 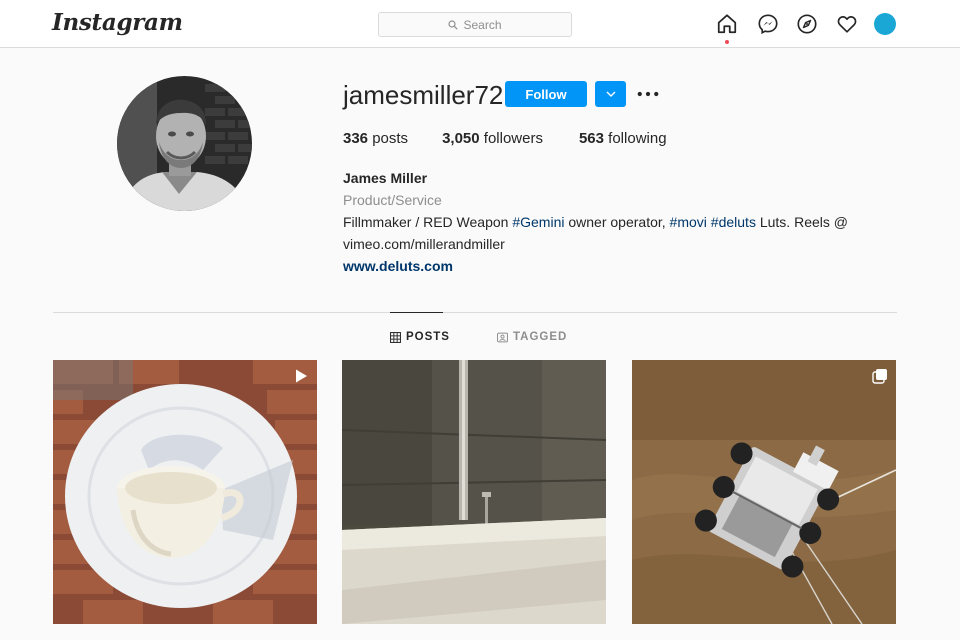 I want to click on search-input: Search, so click(x=475, y=24).